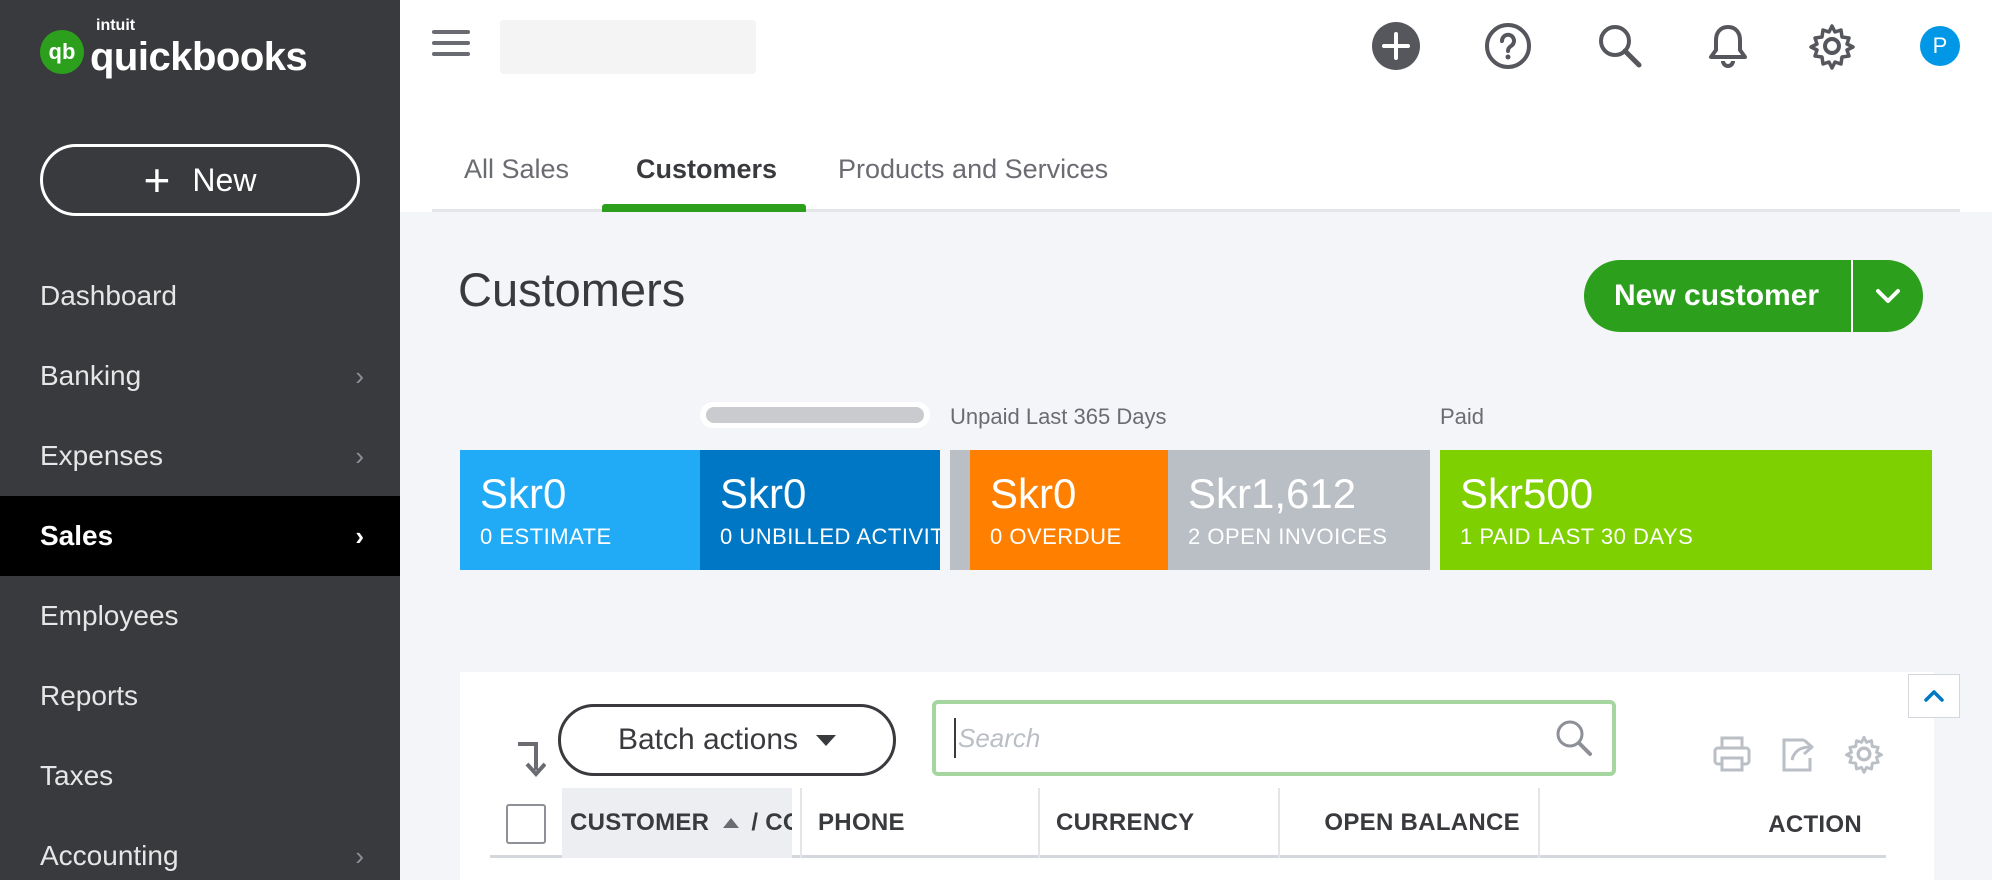  I want to click on bell-icon, so click(1728, 46).